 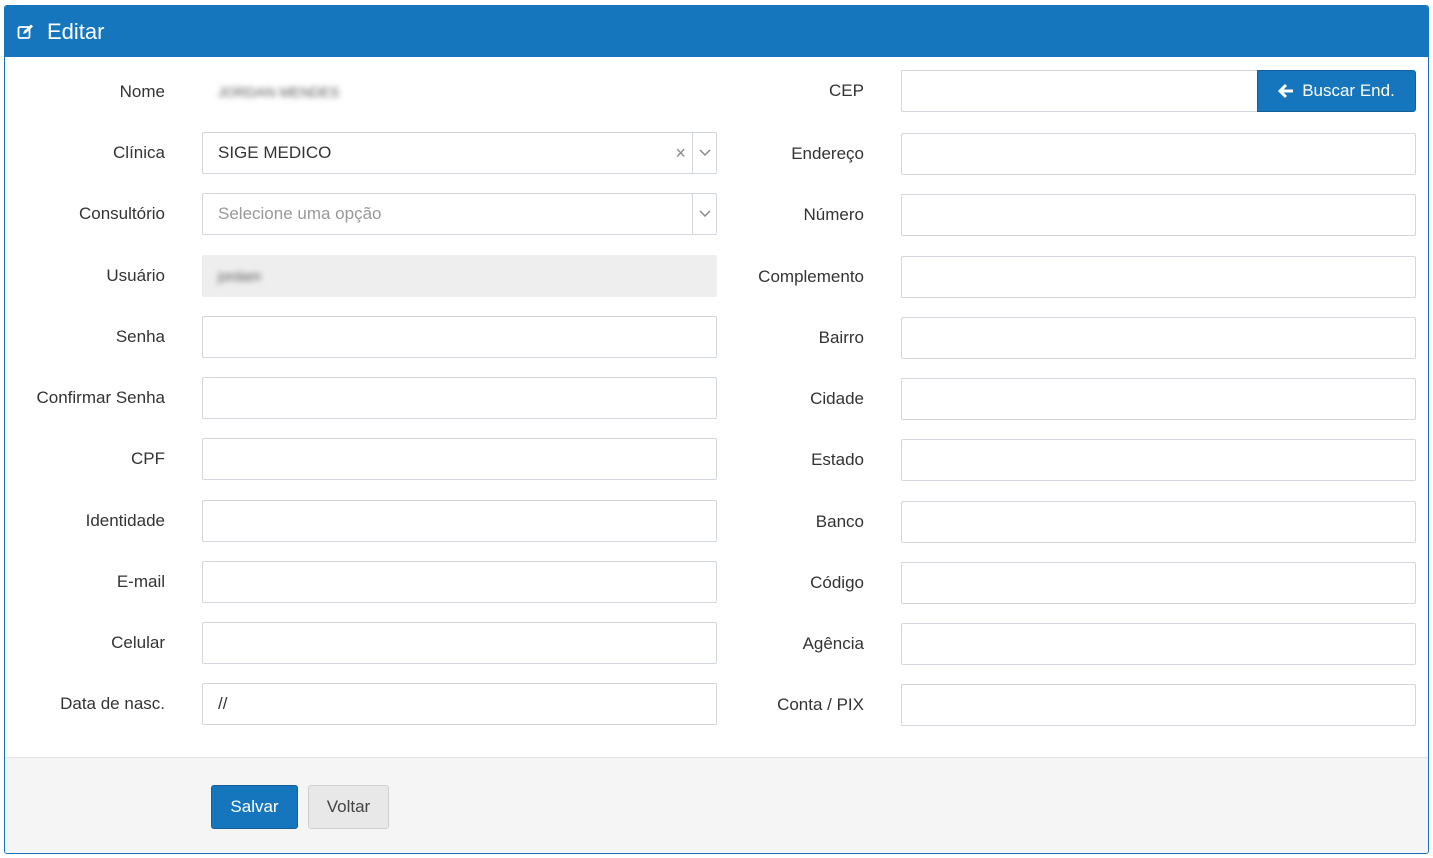 I want to click on panel-header: Editar, so click(x=716, y=31).